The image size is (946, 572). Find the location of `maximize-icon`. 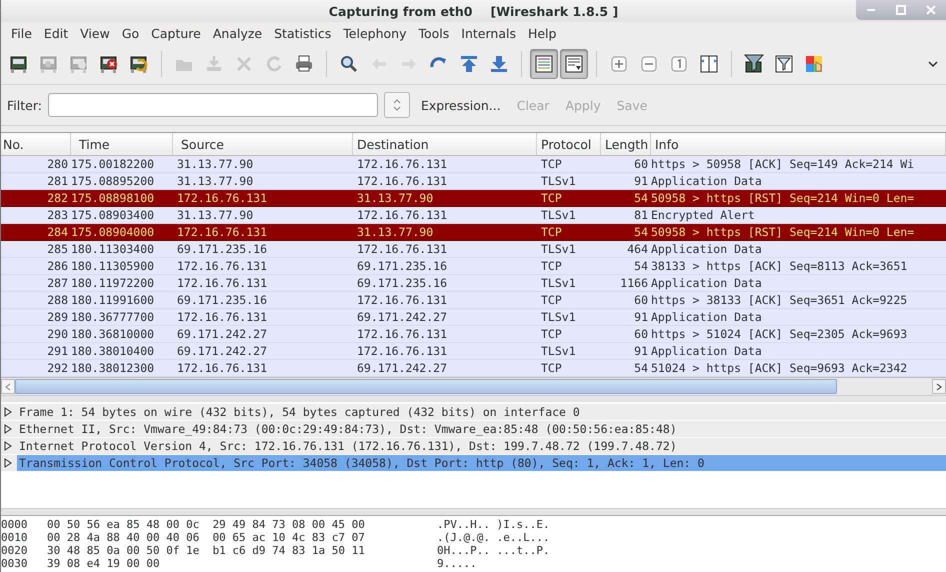

maximize-icon is located at coordinates (901, 10).